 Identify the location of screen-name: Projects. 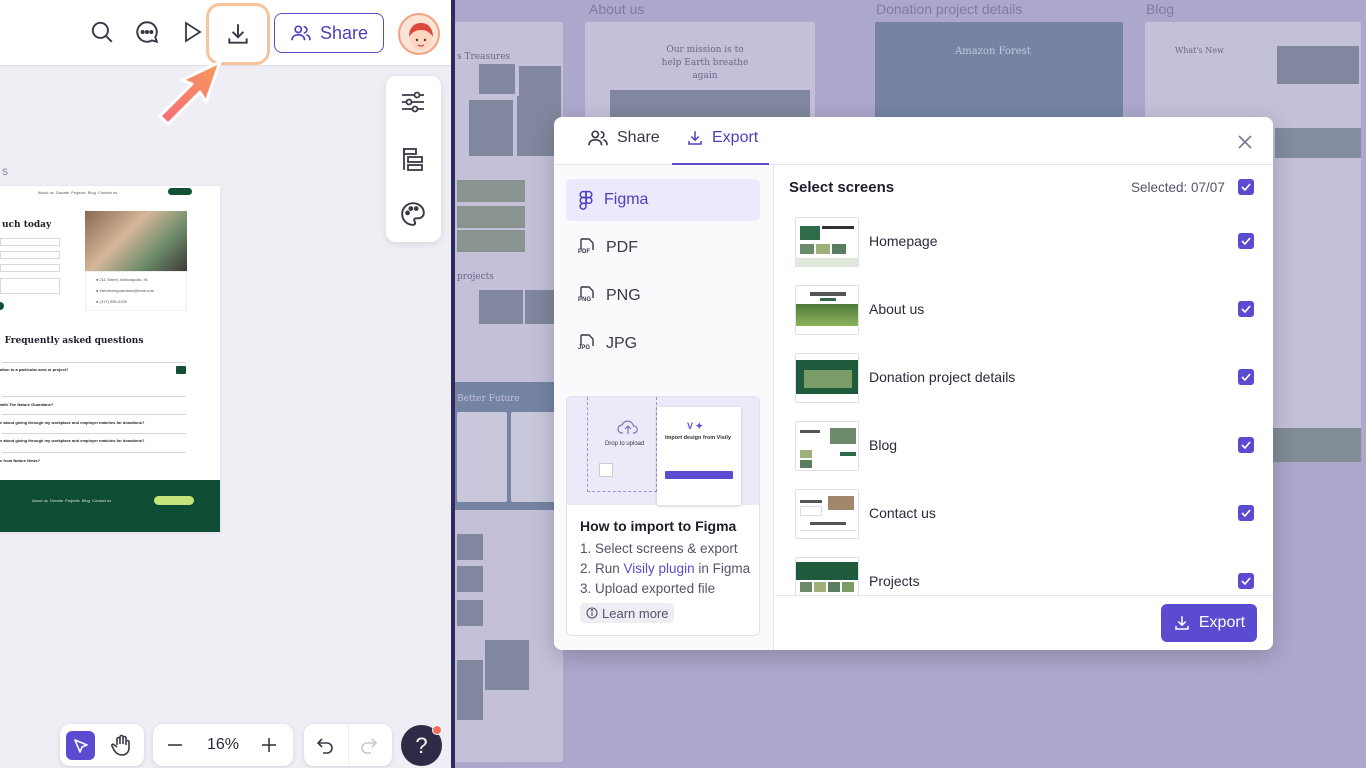
(894, 581).